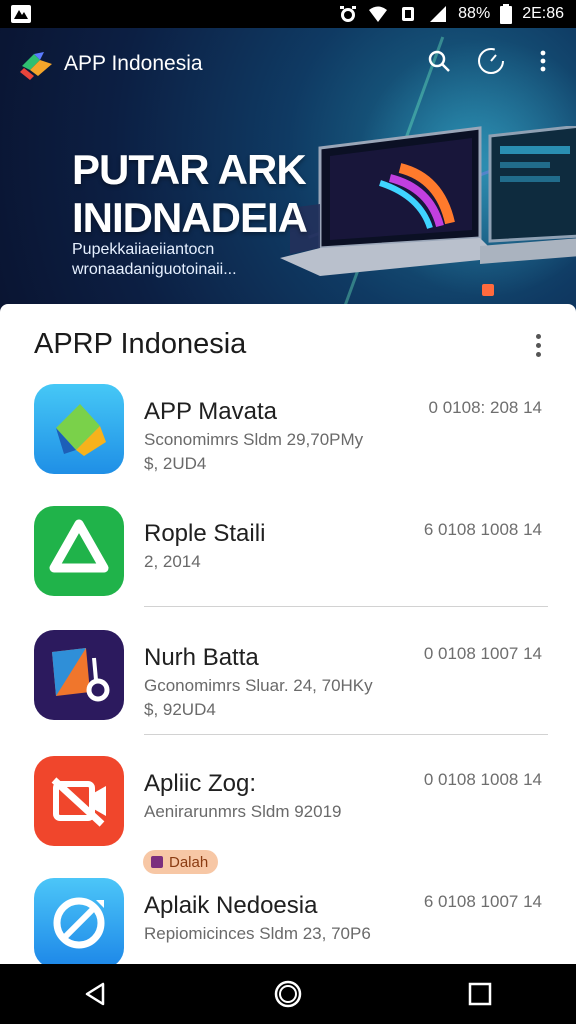  Describe the element at coordinates (180, 709) in the screenshot. I see `app-meta: $, 92UD4` at that location.